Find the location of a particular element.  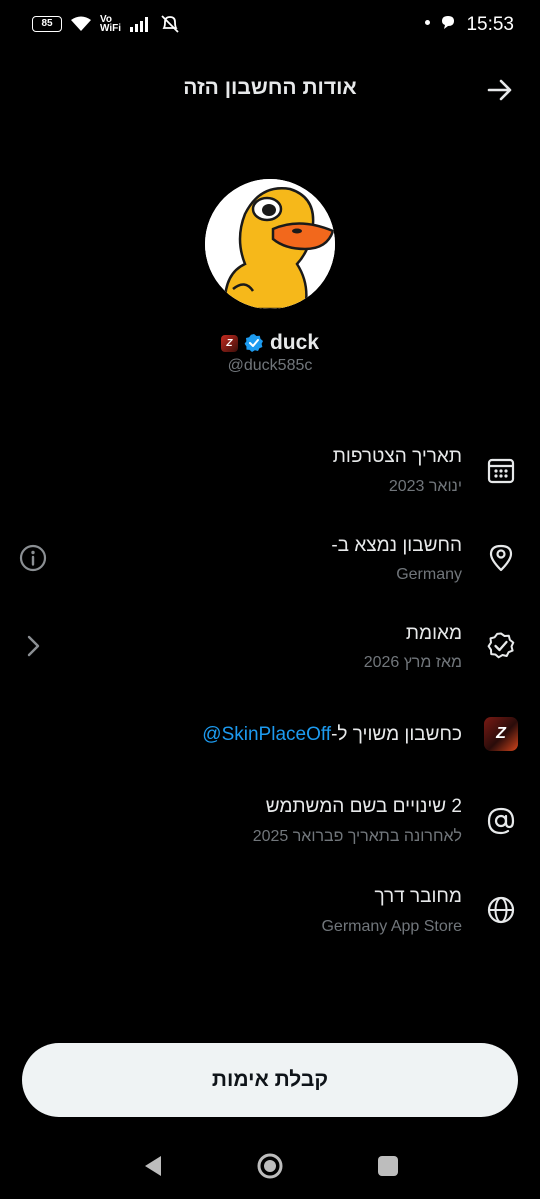

duck-avatar-image is located at coordinates (270, 244).